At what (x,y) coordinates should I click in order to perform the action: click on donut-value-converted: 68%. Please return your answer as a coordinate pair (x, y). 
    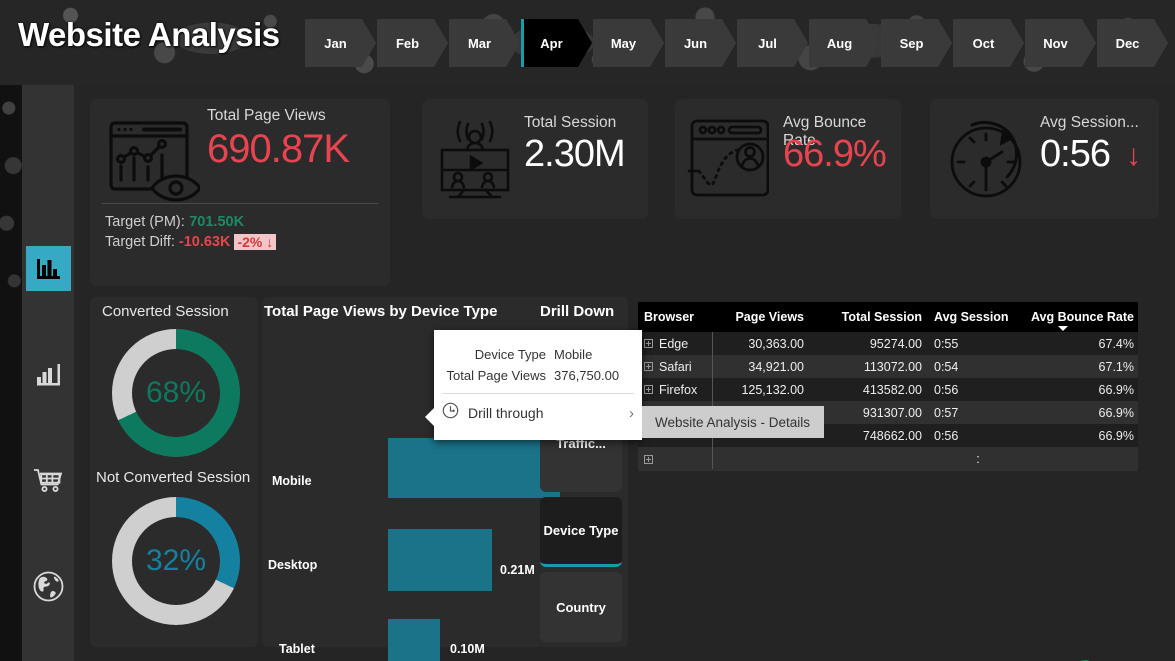
    Looking at the image, I should click on (176, 392).